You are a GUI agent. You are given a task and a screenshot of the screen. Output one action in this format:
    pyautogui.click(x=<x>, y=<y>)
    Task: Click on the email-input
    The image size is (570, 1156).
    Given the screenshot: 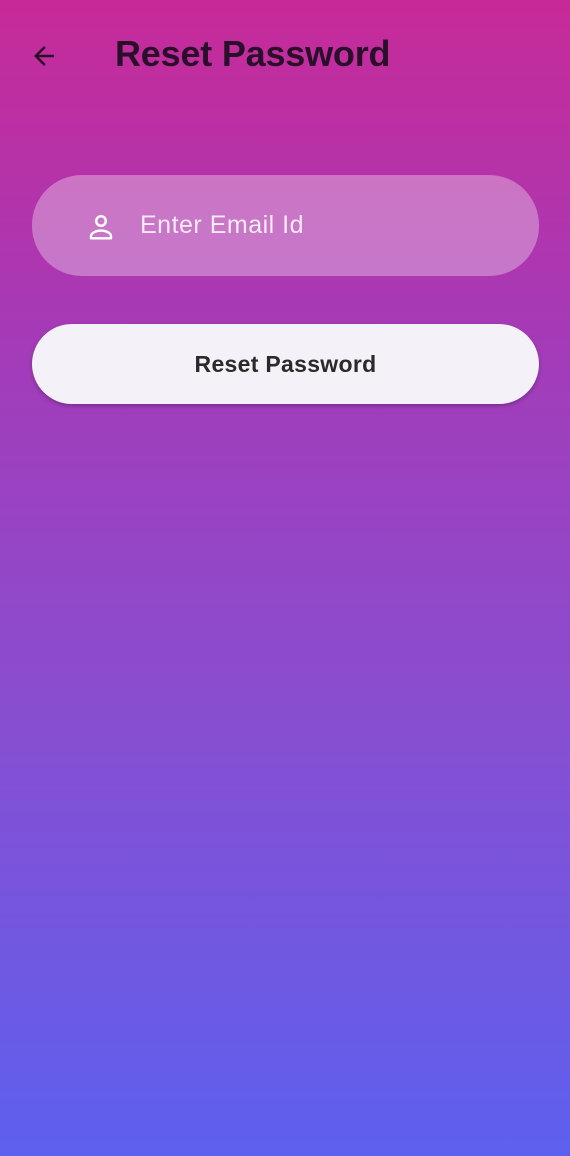 What is the action you would take?
    pyautogui.click(x=330, y=225)
    